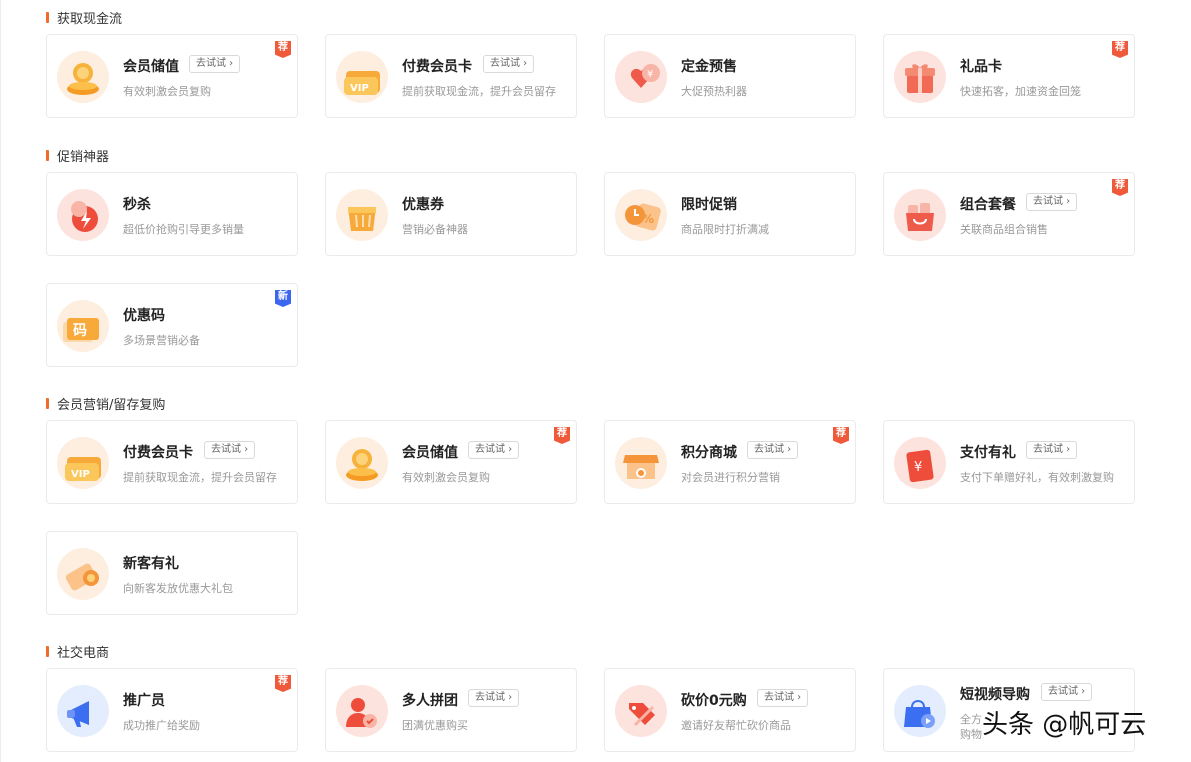  What do you see at coordinates (172, 573) in the screenshot?
I see `card-new-customer-gift: 新客有礼 向新客发放优惠大礼包` at bounding box center [172, 573].